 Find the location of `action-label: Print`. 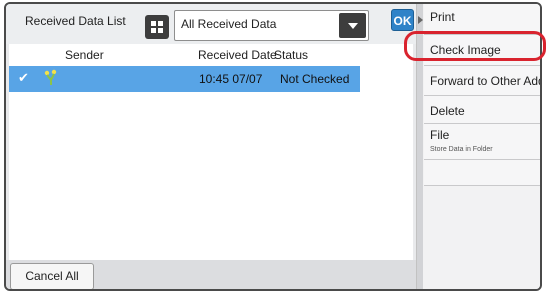

action-label: Print is located at coordinates (442, 17).